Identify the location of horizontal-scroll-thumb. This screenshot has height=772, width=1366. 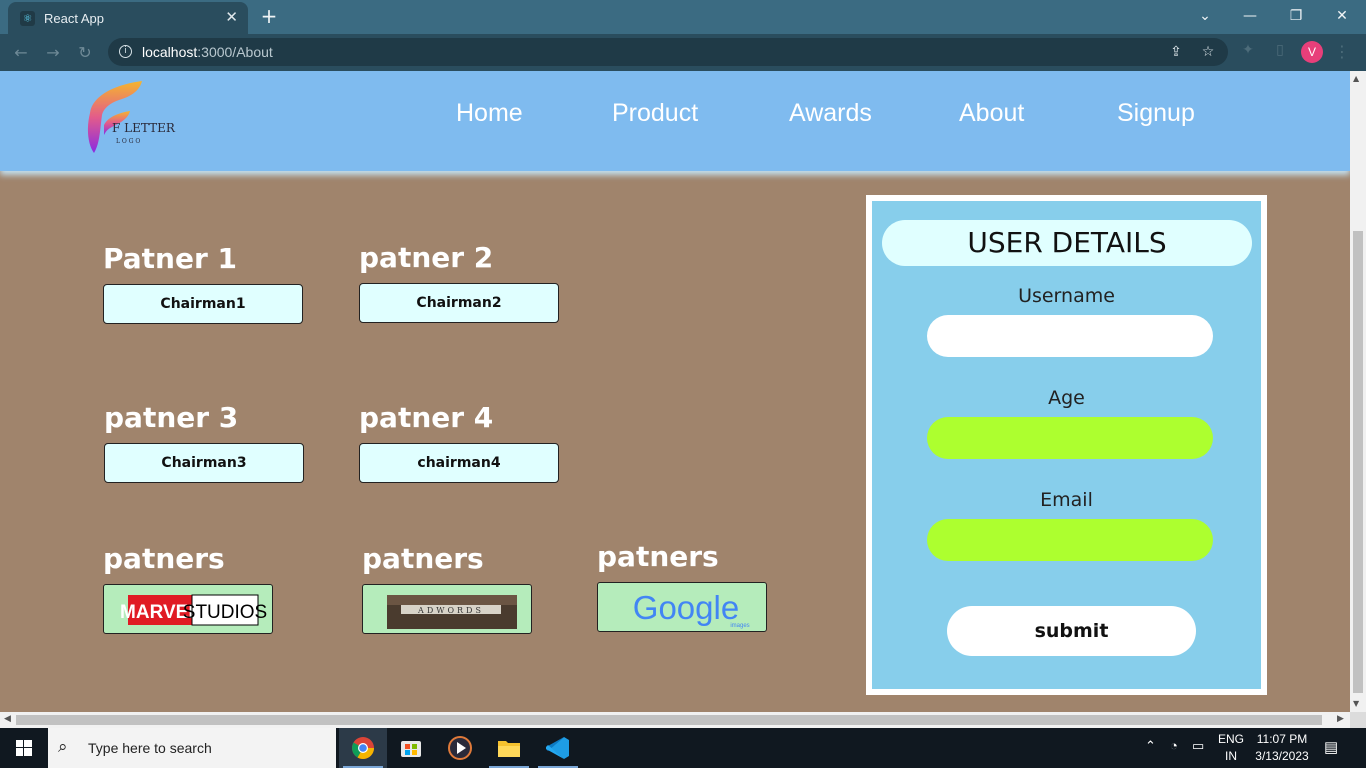
(669, 720).